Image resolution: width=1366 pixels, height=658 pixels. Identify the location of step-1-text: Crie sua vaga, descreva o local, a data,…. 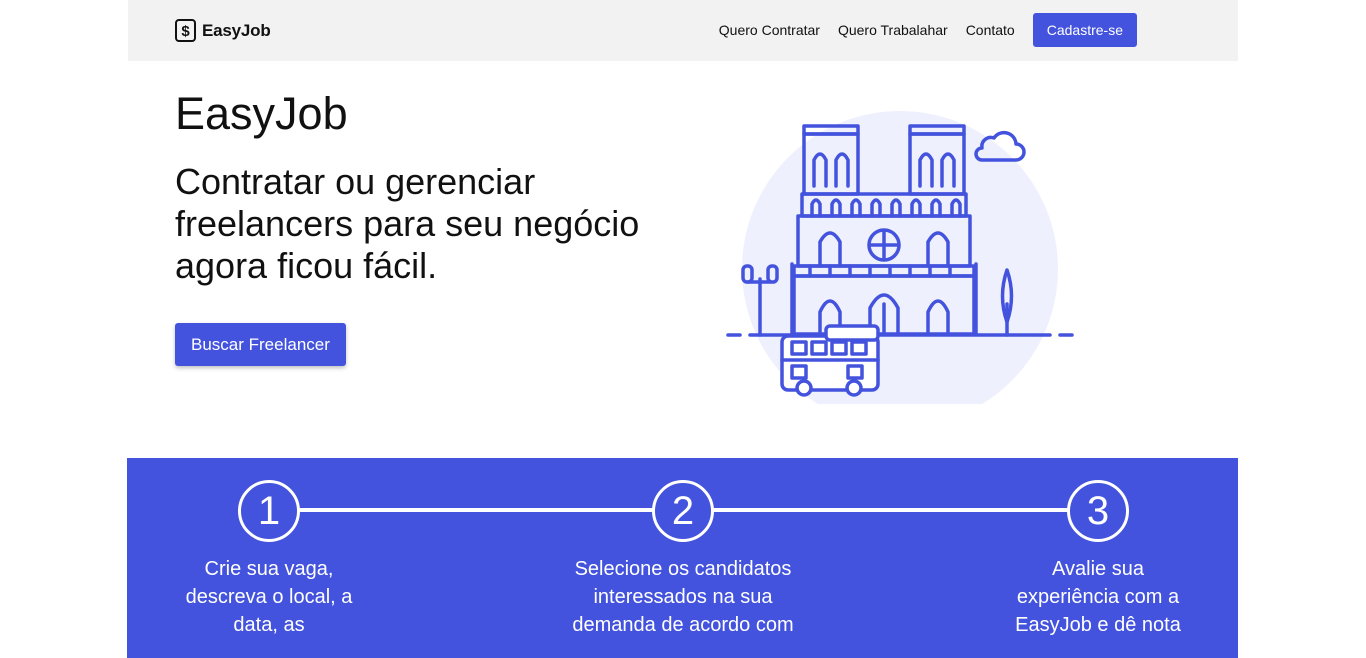
(269, 597).